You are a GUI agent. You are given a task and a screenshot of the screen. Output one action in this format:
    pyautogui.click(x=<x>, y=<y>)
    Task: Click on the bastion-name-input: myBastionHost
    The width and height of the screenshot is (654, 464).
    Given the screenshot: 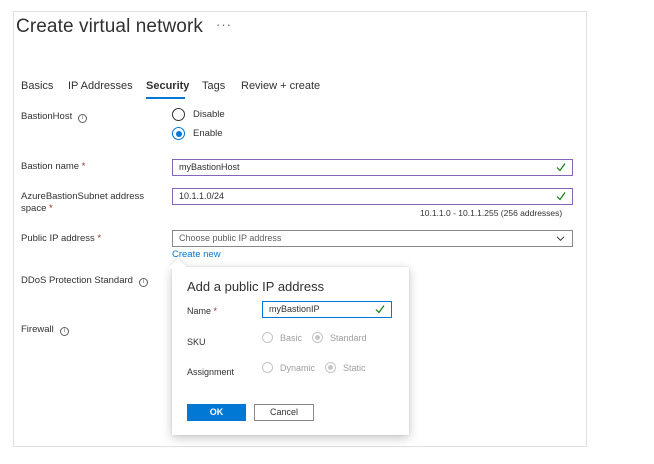 What is the action you would take?
    pyautogui.click(x=372, y=167)
    